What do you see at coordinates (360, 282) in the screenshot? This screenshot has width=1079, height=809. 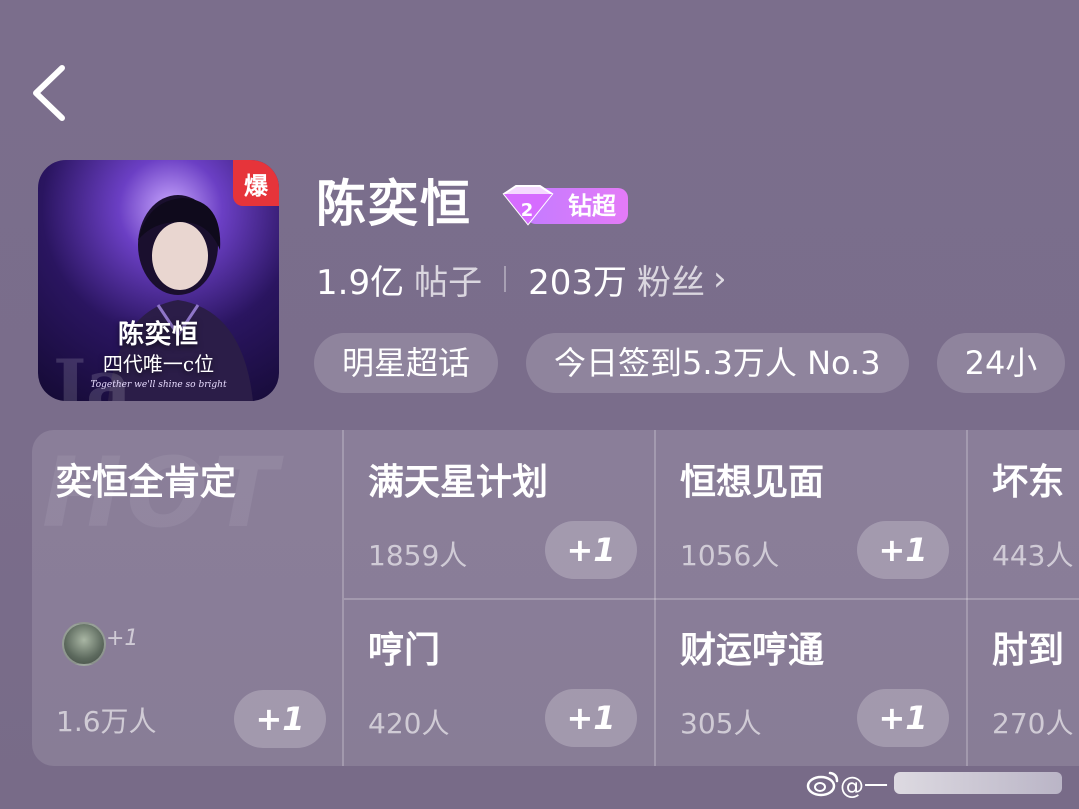 I see `posts-count: 1.9亿` at bounding box center [360, 282].